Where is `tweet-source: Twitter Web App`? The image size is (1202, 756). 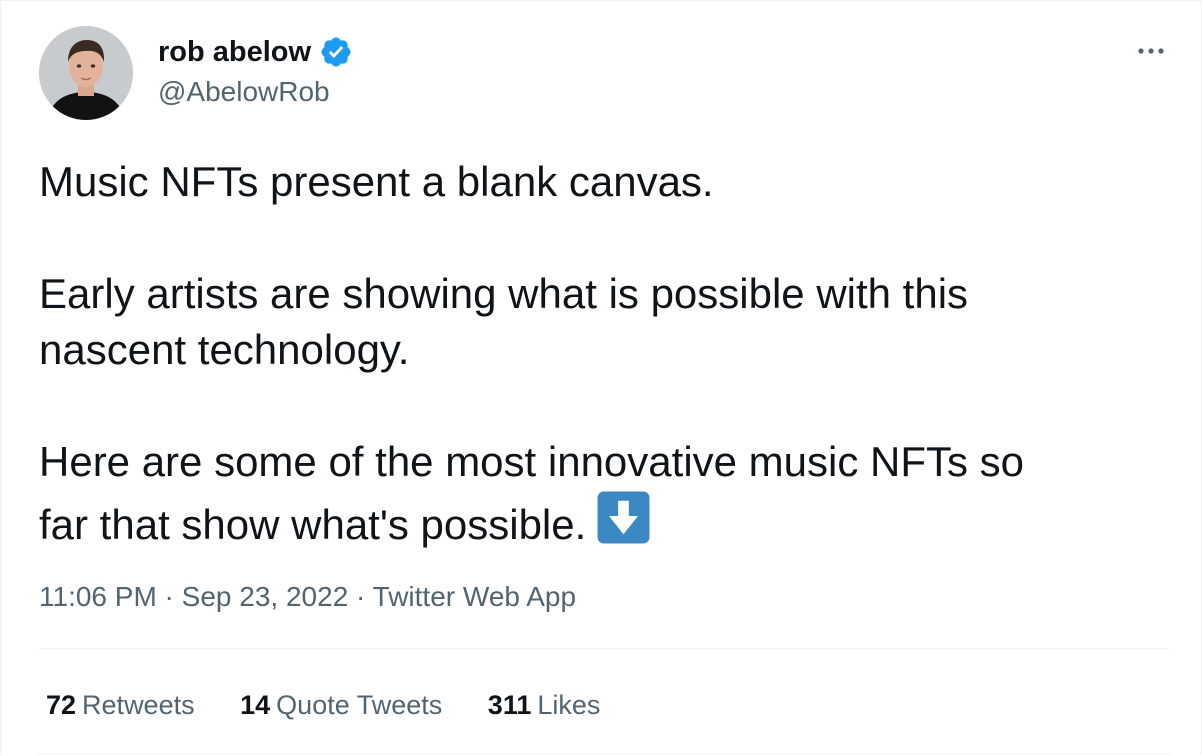
tweet-source: Twitter Web App is located at coordinates (474, 596).